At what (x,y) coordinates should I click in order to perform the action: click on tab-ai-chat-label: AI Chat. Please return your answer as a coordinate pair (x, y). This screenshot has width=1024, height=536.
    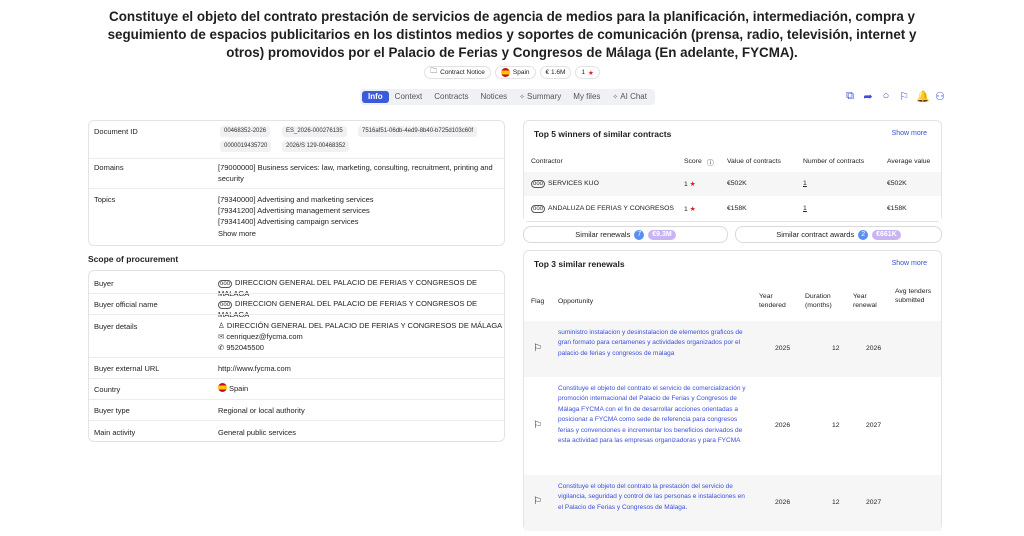
    Looking at the image, I should click on (633, 96).